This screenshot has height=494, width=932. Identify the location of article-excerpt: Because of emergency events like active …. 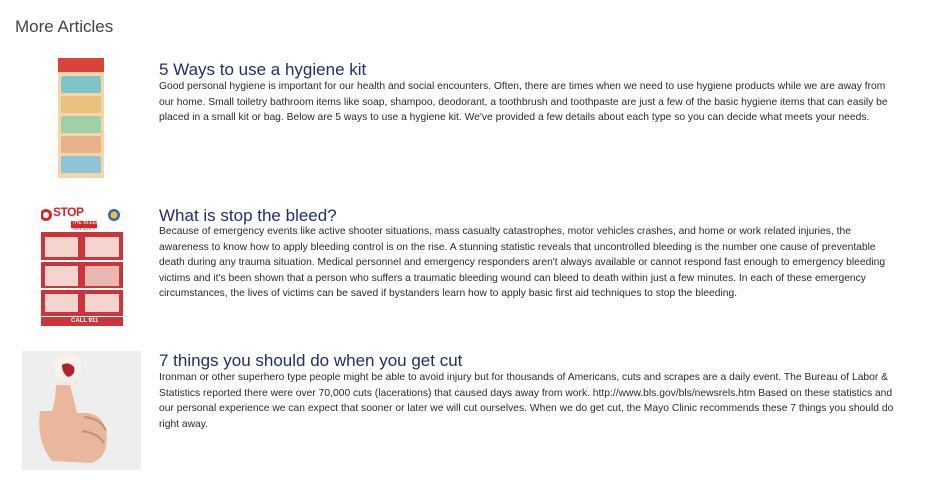
(522, 263).